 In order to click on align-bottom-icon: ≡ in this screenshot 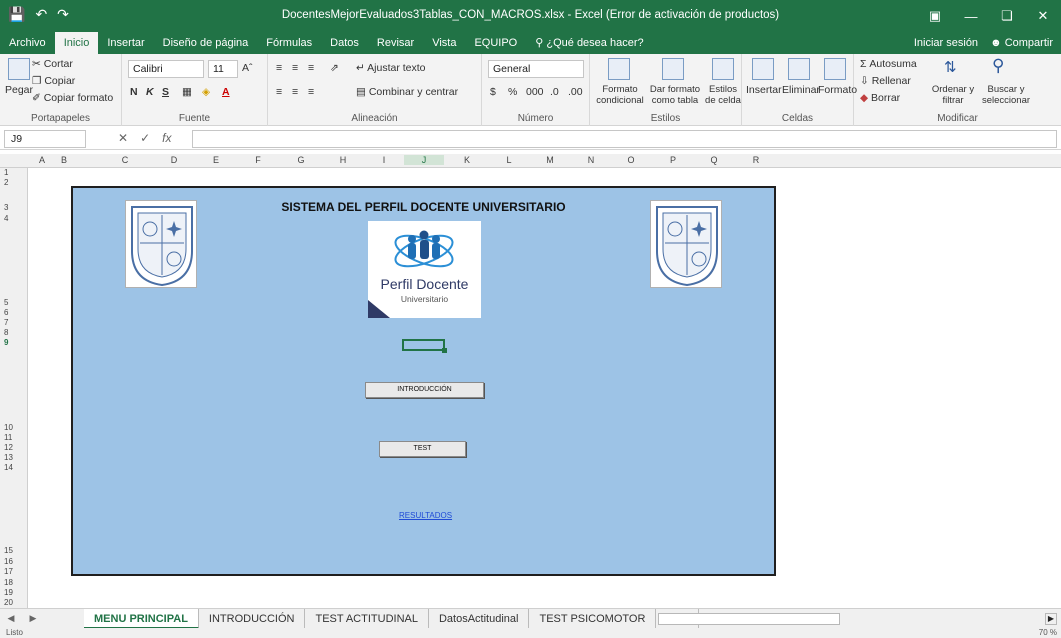, I will do `click(311, 68)`.